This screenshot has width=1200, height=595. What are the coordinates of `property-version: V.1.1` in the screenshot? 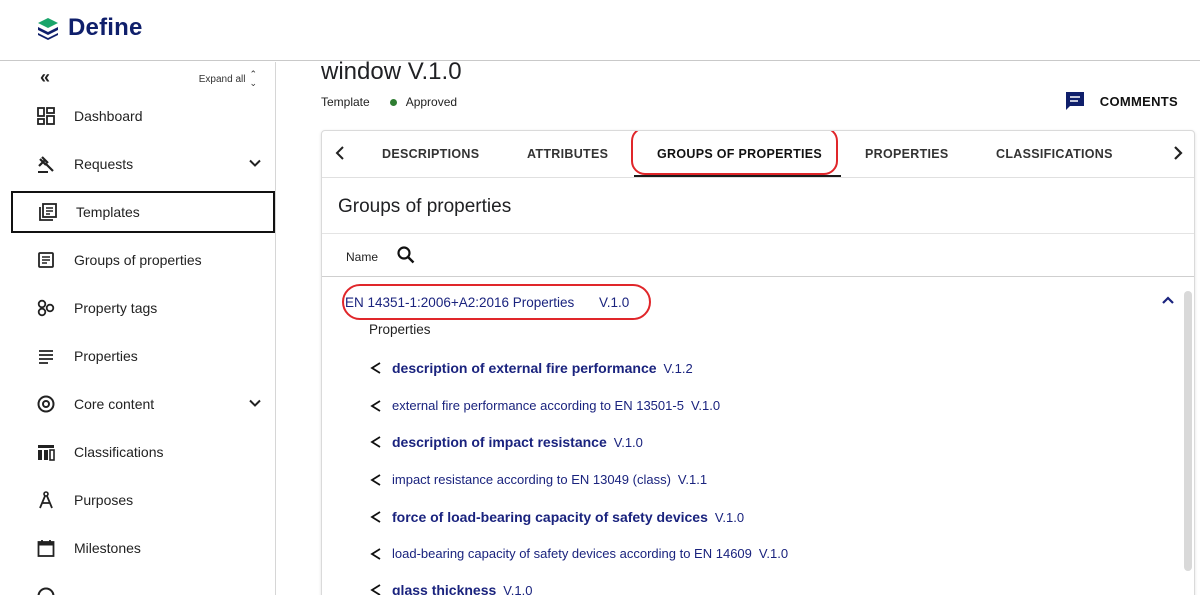 It's located at (692, 479).